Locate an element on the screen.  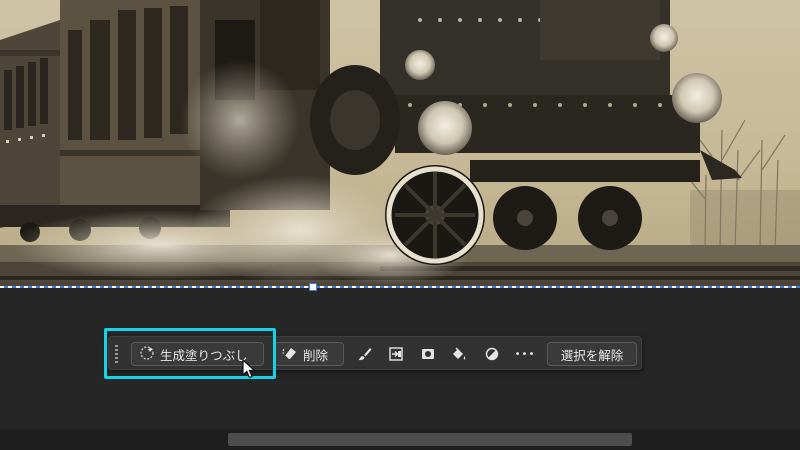
delete-button: 削除 is located at coordinates (309, 354).